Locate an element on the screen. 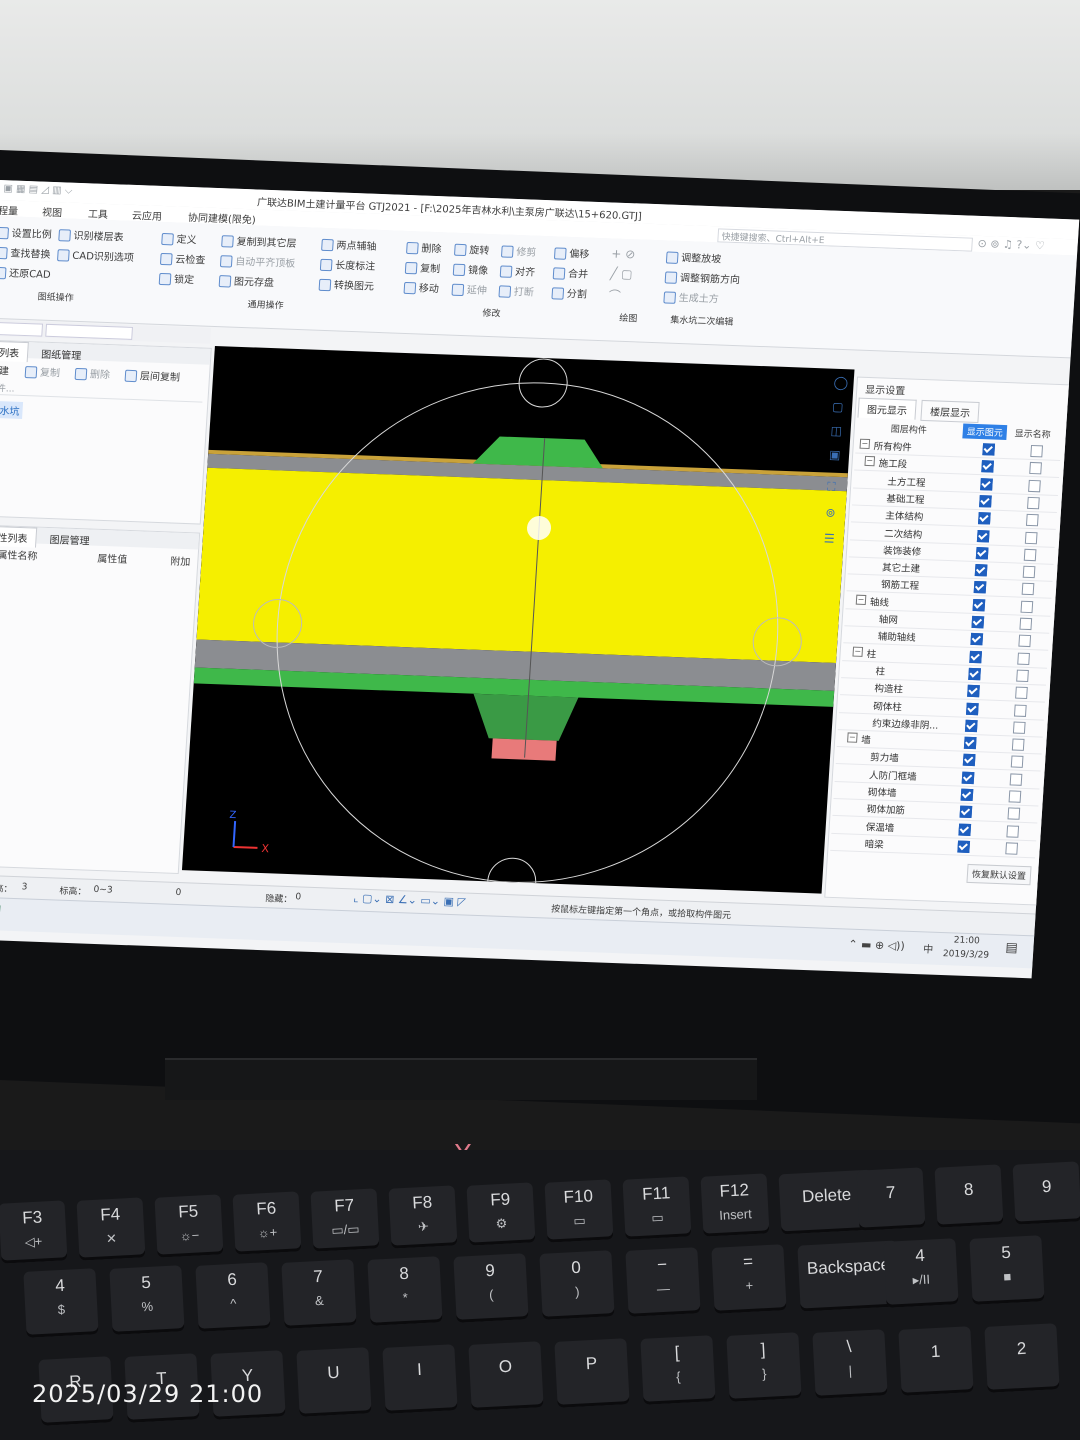  restore-default-button: 恢复默认设置 is located at coordinates (999, 874).